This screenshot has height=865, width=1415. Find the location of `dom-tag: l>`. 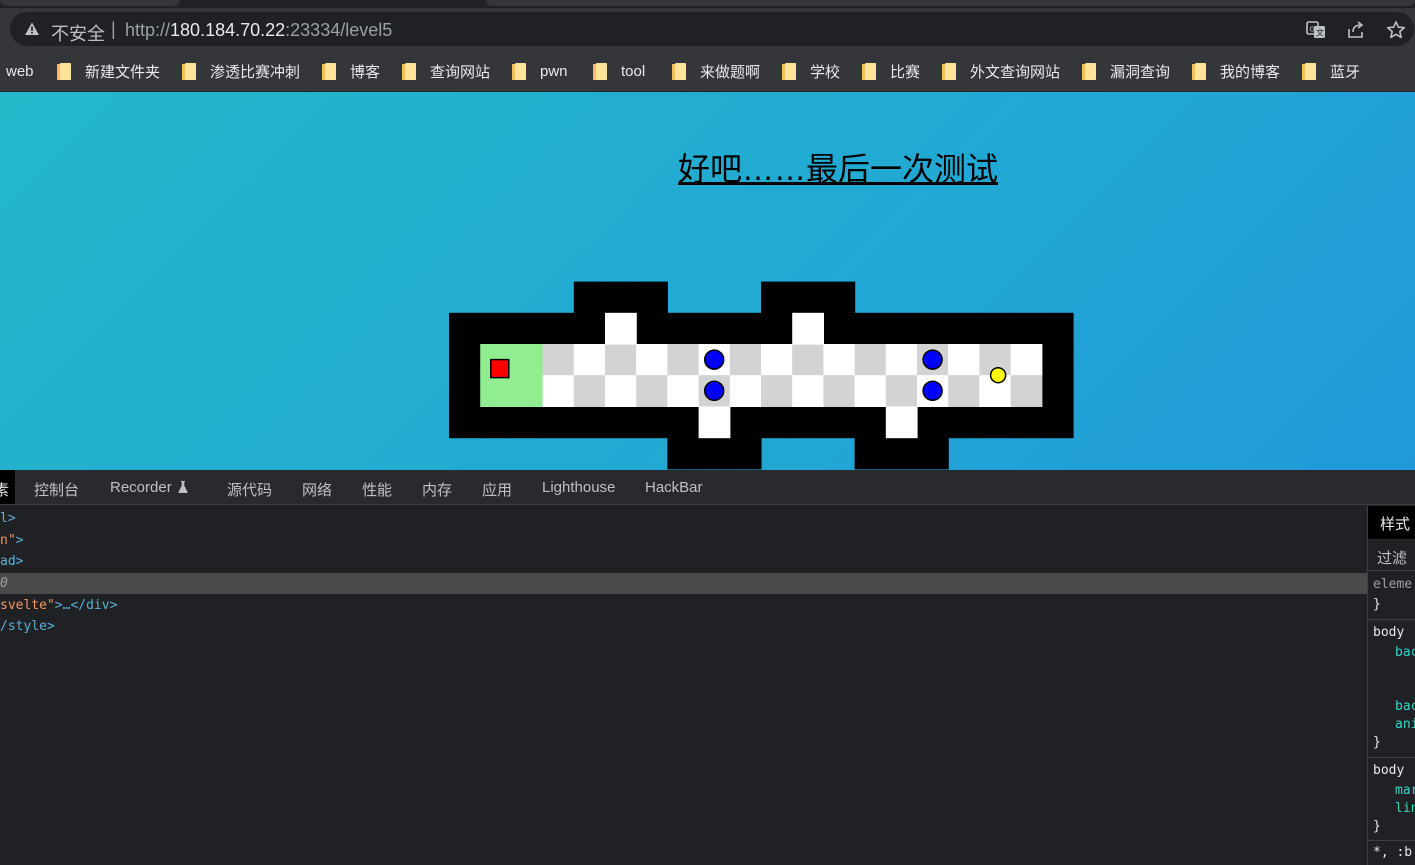

dom-tag: l> is located at coordinates (8, 518).